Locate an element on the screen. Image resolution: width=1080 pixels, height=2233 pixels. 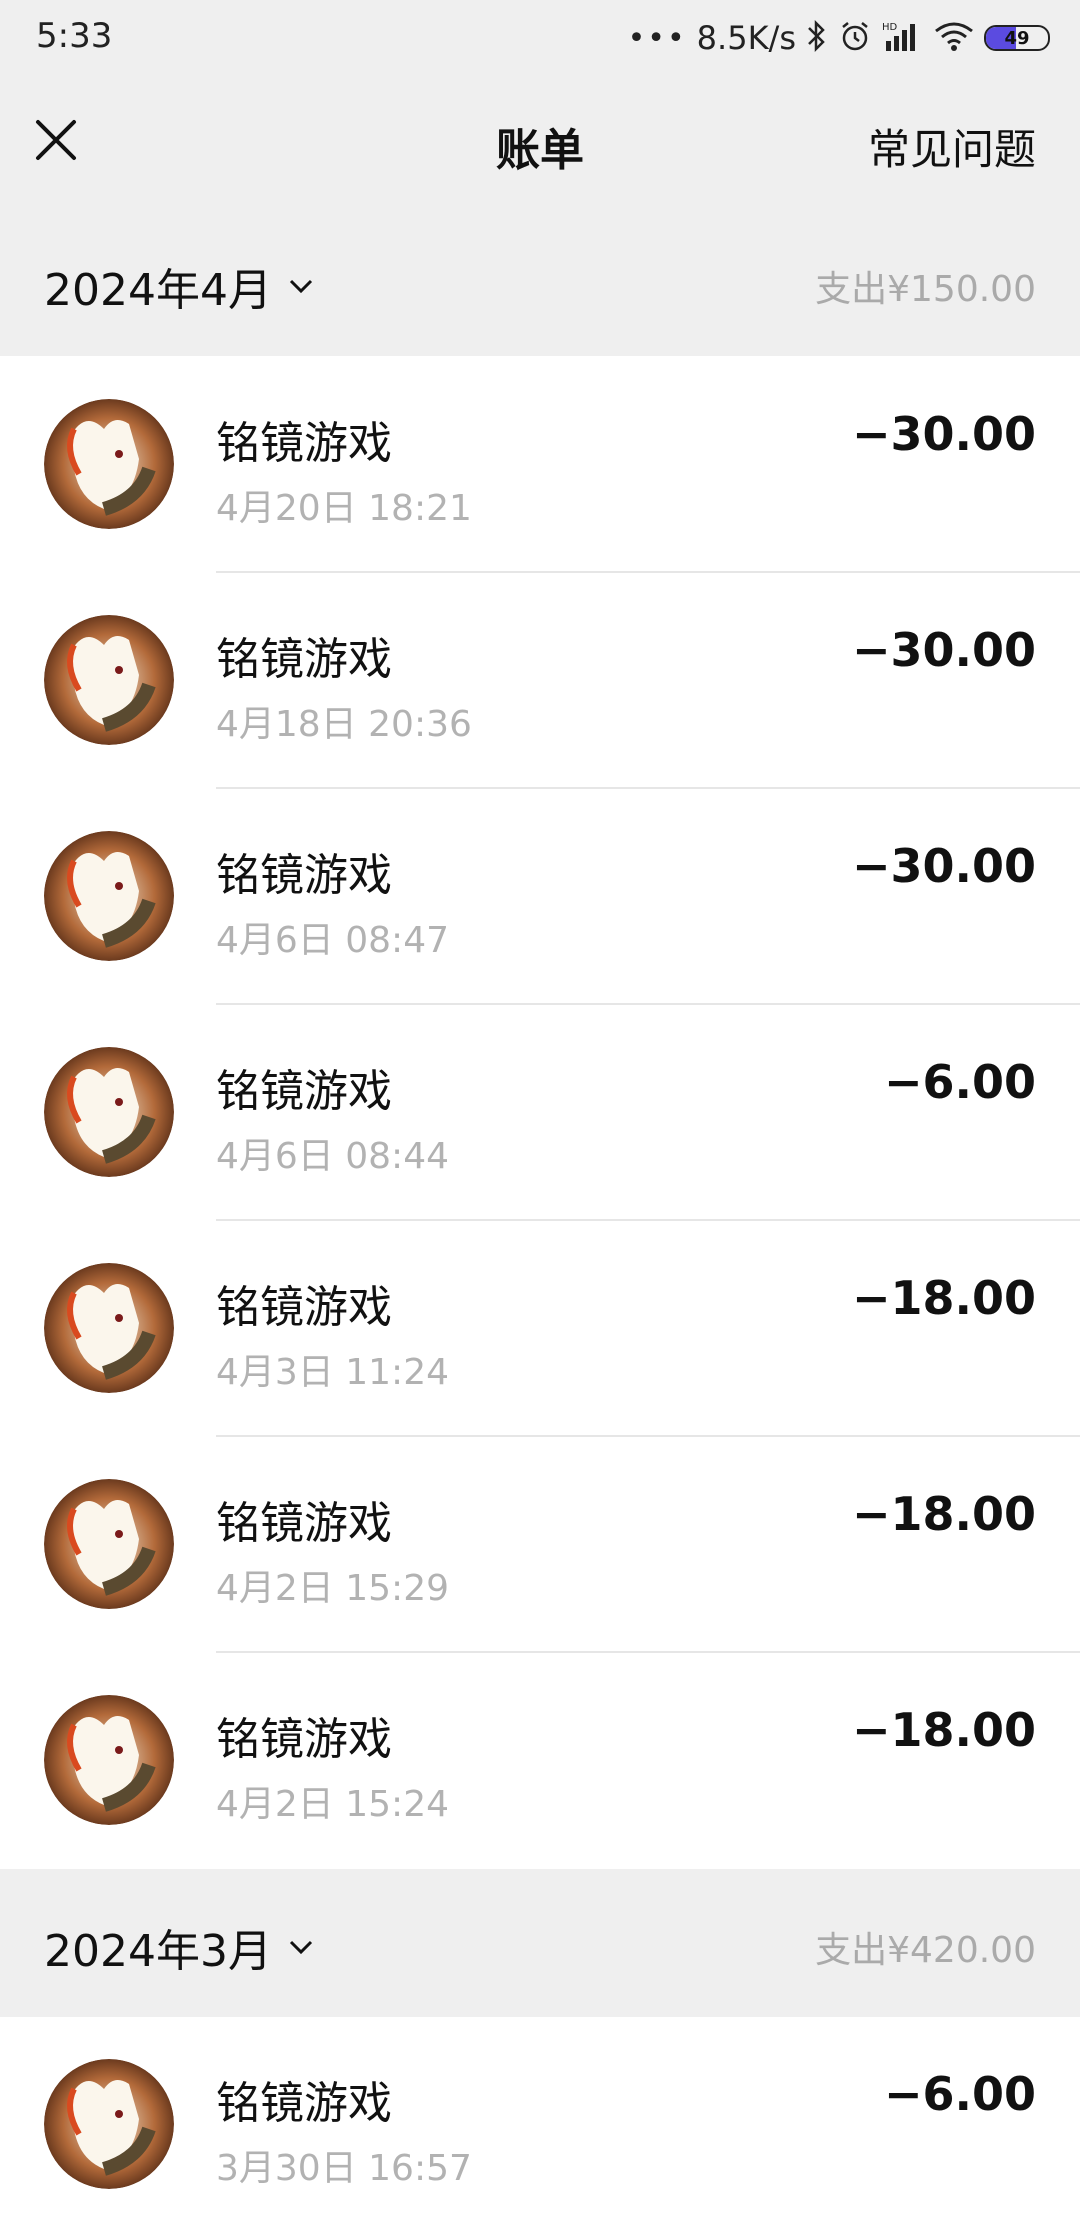
alarm-icon is located at coordinates (855, 38).